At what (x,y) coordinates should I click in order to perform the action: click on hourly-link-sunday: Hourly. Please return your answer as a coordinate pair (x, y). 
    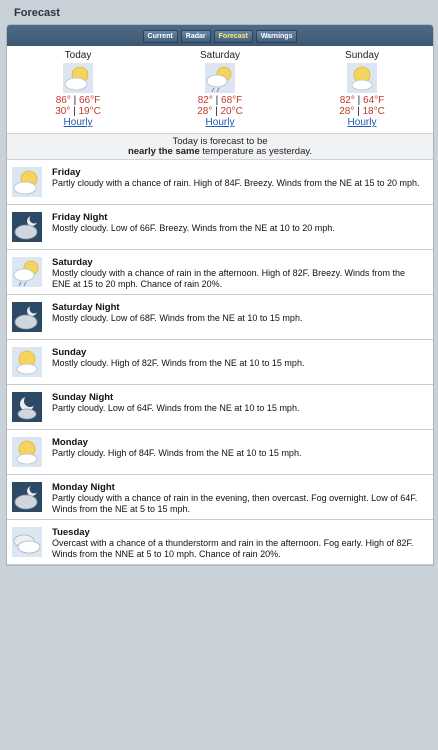
    Looking at the image, I should click on (362, 122).